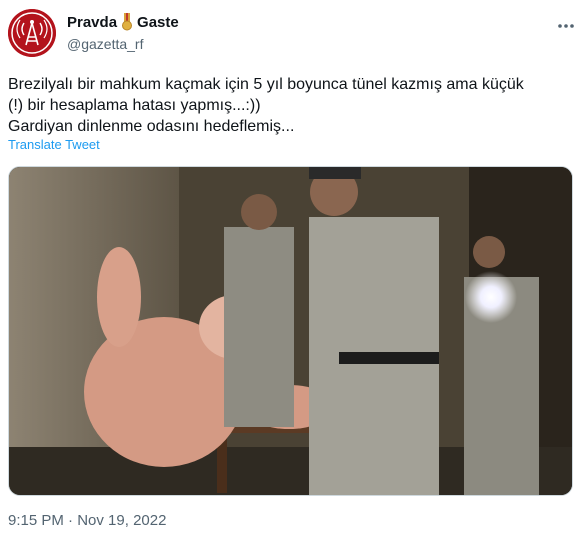 This screenshot has width=582, height=538. I want to click on author-name: Pravda Gaste, so click(123, 22).